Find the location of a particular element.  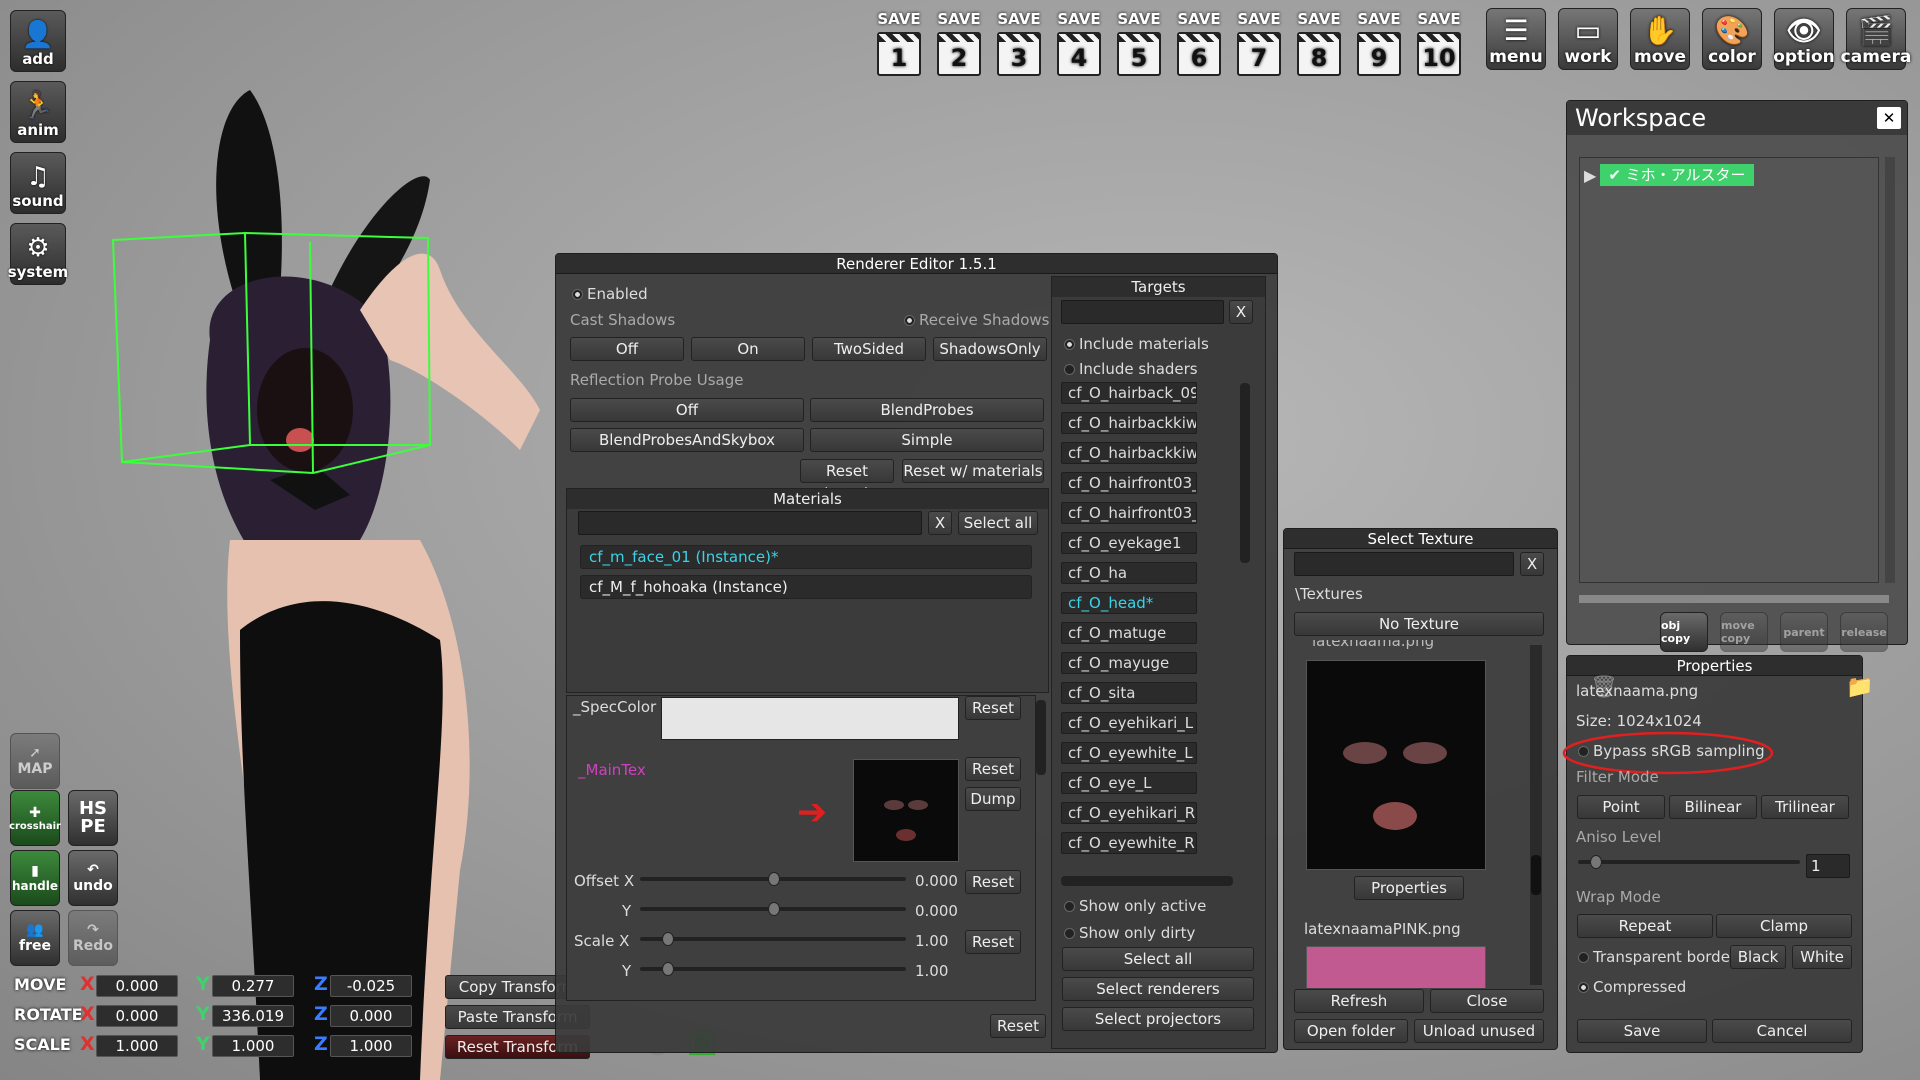

workspace-close-button: ✕ is located at coordinates (1889, 118).